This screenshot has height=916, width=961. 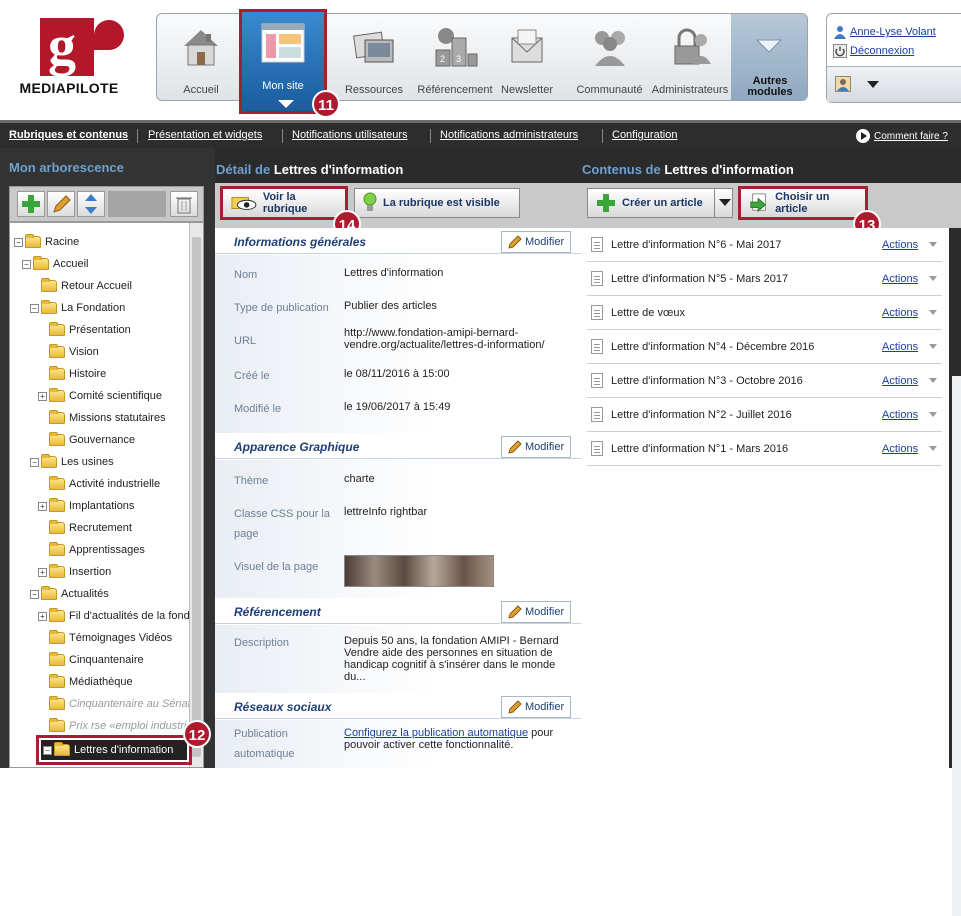 What do you see at coordinates (105, 638) in the screenshot?
I see `tree-node: Témoignages Vidéos` at bounding box center [105, 638].